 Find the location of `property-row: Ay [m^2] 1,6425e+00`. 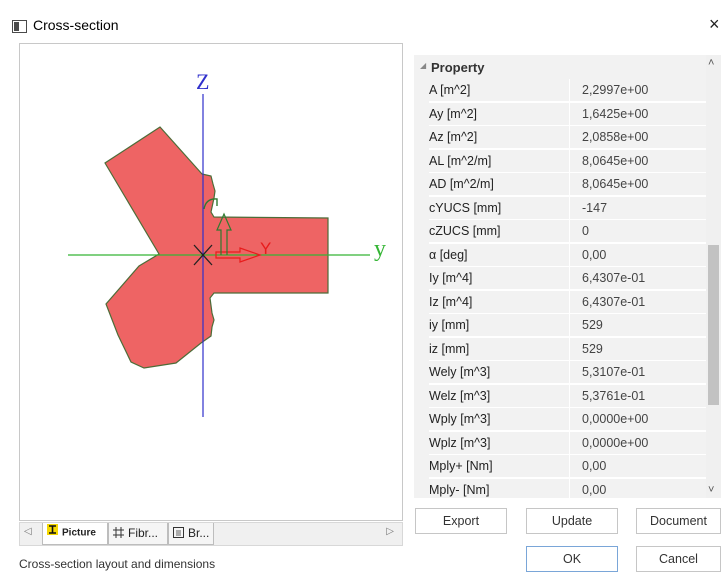

property-row: Ay [m^2] 1,6425e+00 is located at coordinates (560, 114).